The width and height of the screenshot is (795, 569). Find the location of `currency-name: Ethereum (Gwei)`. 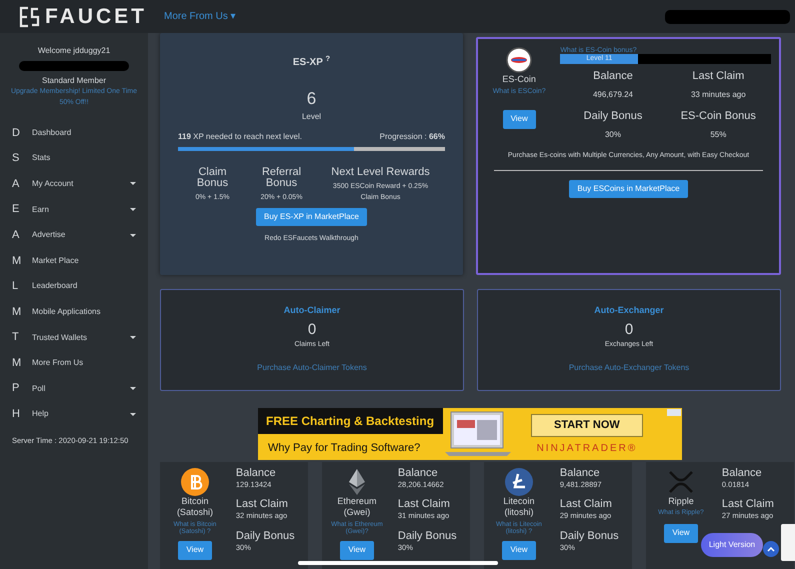

currency-name: Ethereum (Gwei) is located at coordinates (357, 507).